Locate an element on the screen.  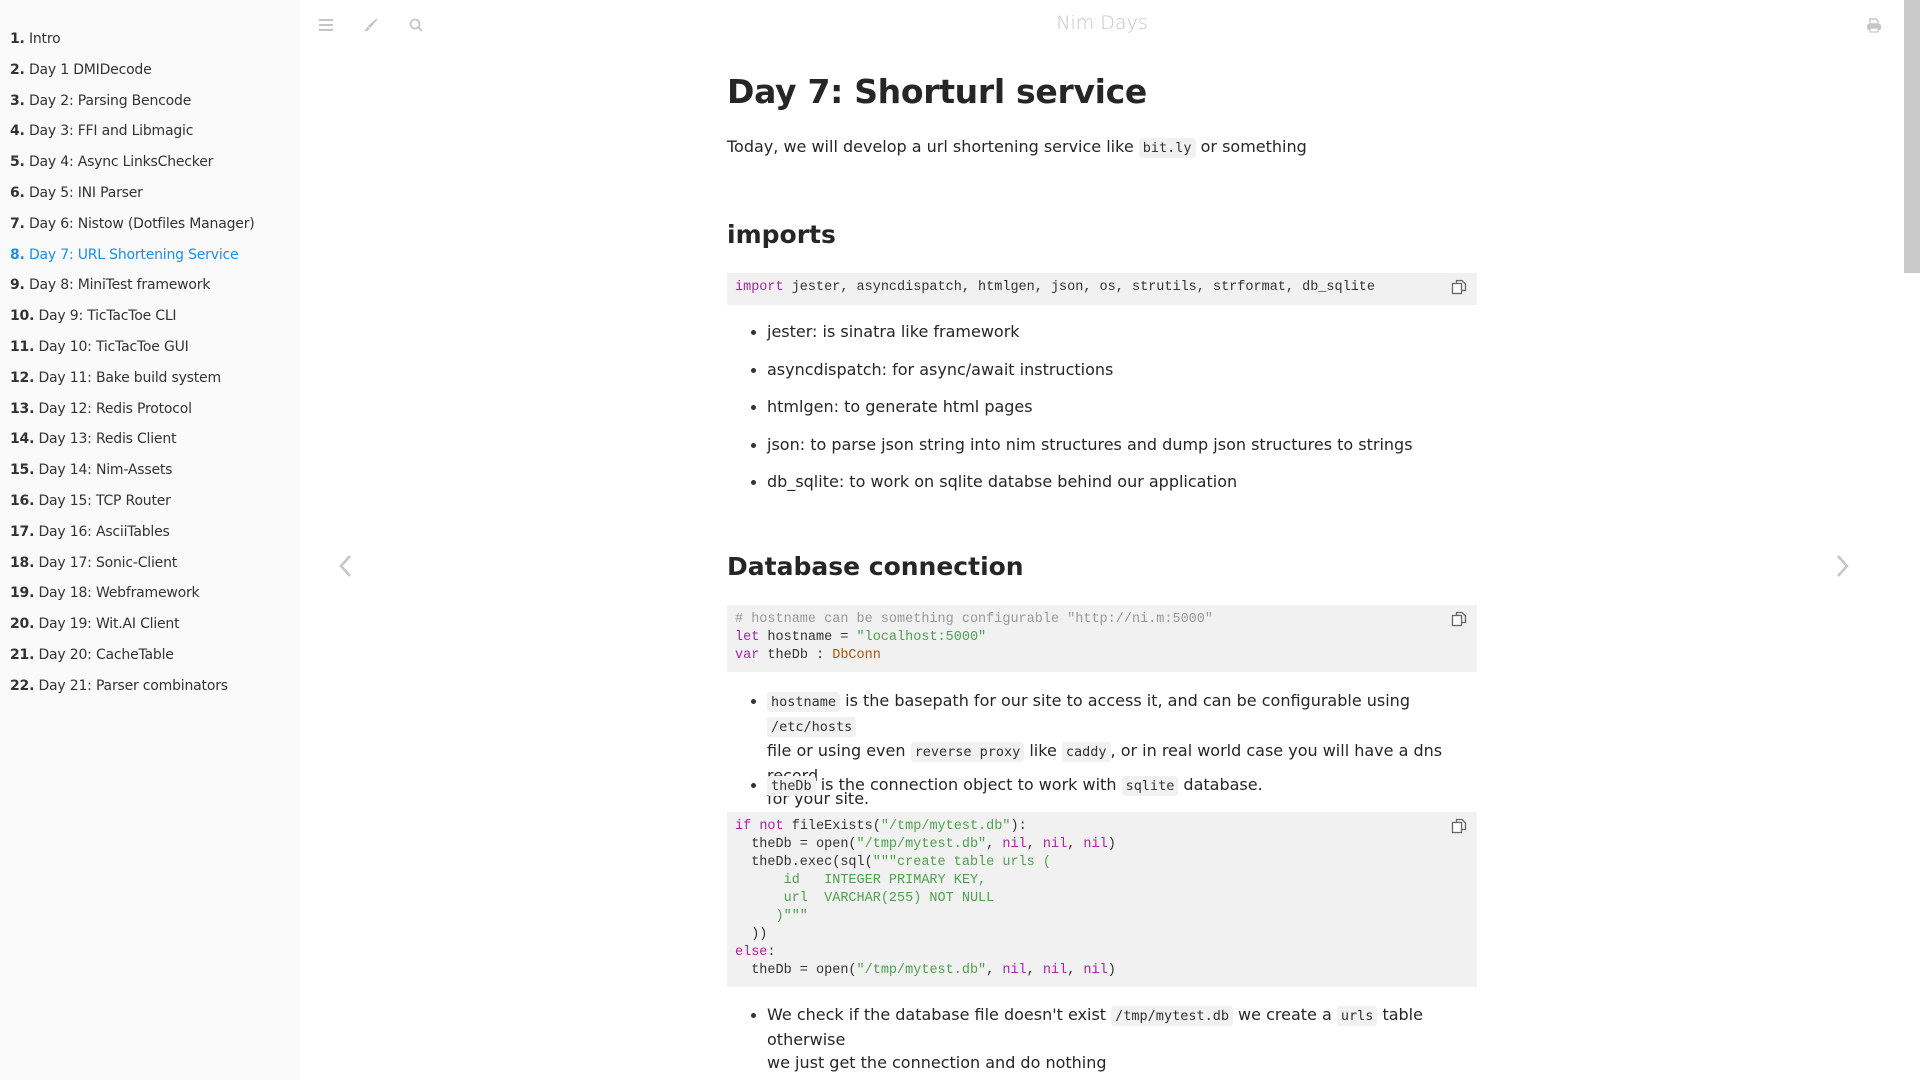
print-icon is located at coordinates (1874, 25).